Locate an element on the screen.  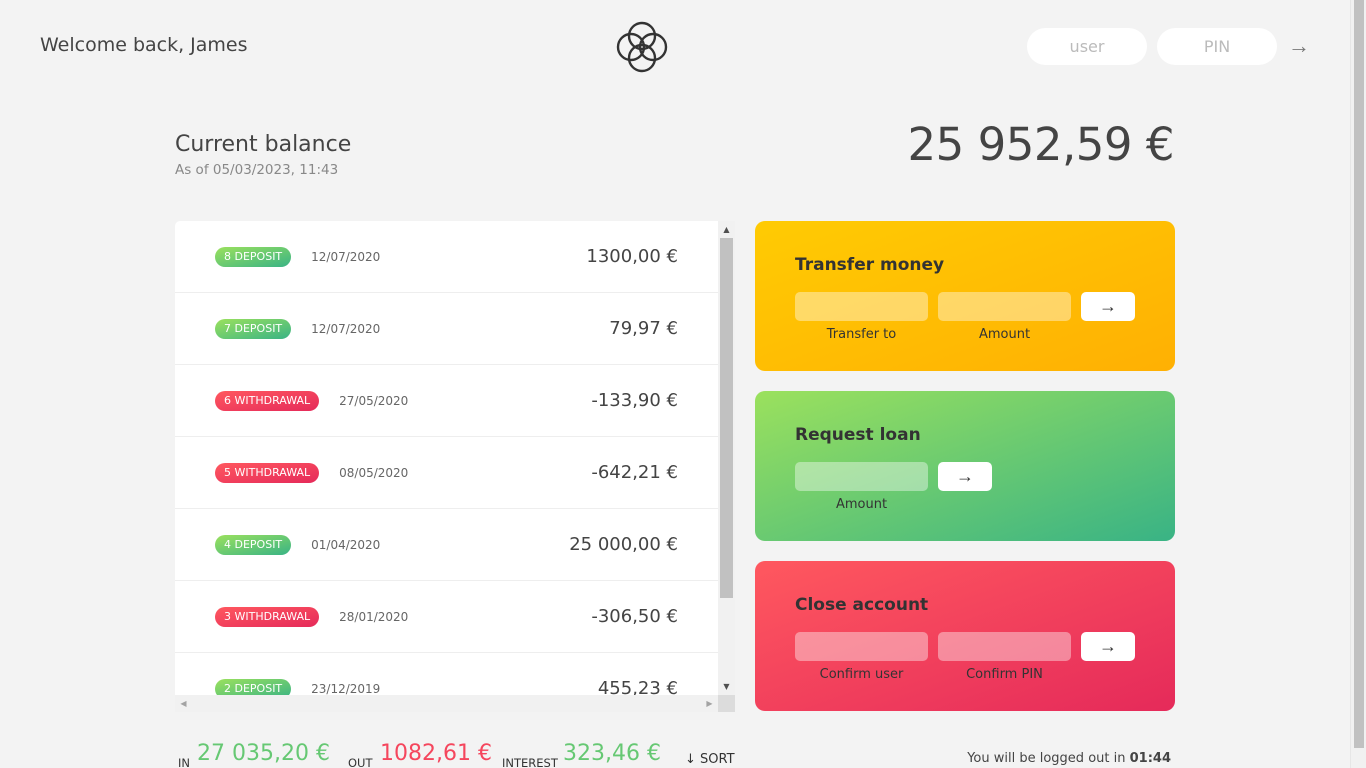
balance-date: As of 05/03/2023, 11:43 is located at coordinates (256, 170).